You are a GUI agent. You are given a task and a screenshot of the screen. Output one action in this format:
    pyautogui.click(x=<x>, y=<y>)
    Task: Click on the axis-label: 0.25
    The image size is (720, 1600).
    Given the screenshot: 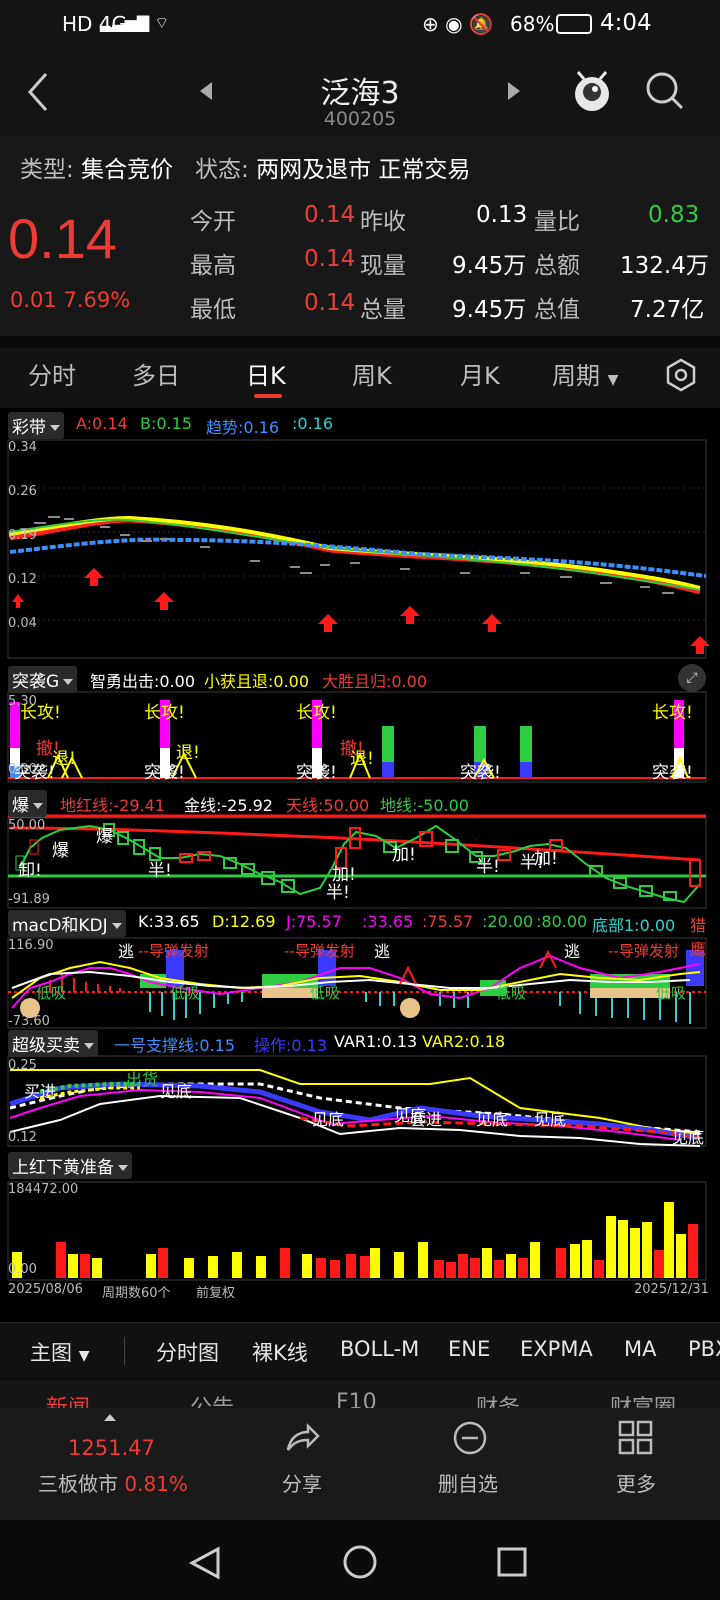 What is the action you would take?
    pyautogui.click(x=22, y=1065)
    